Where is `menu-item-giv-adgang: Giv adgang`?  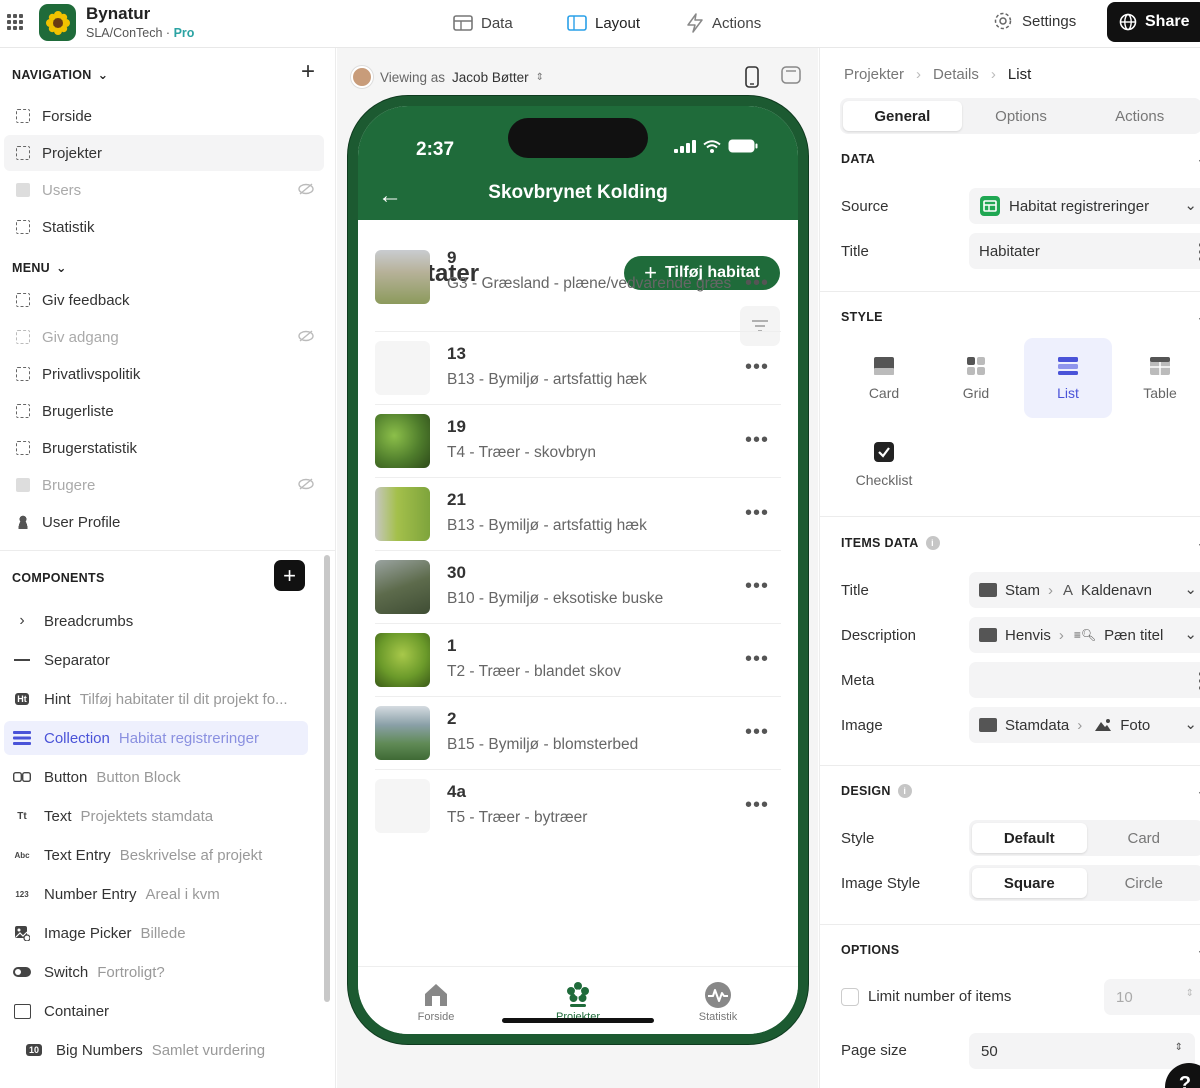
menu-item-giv-adgang: Giv adgang is located at coordinates (164, 337).